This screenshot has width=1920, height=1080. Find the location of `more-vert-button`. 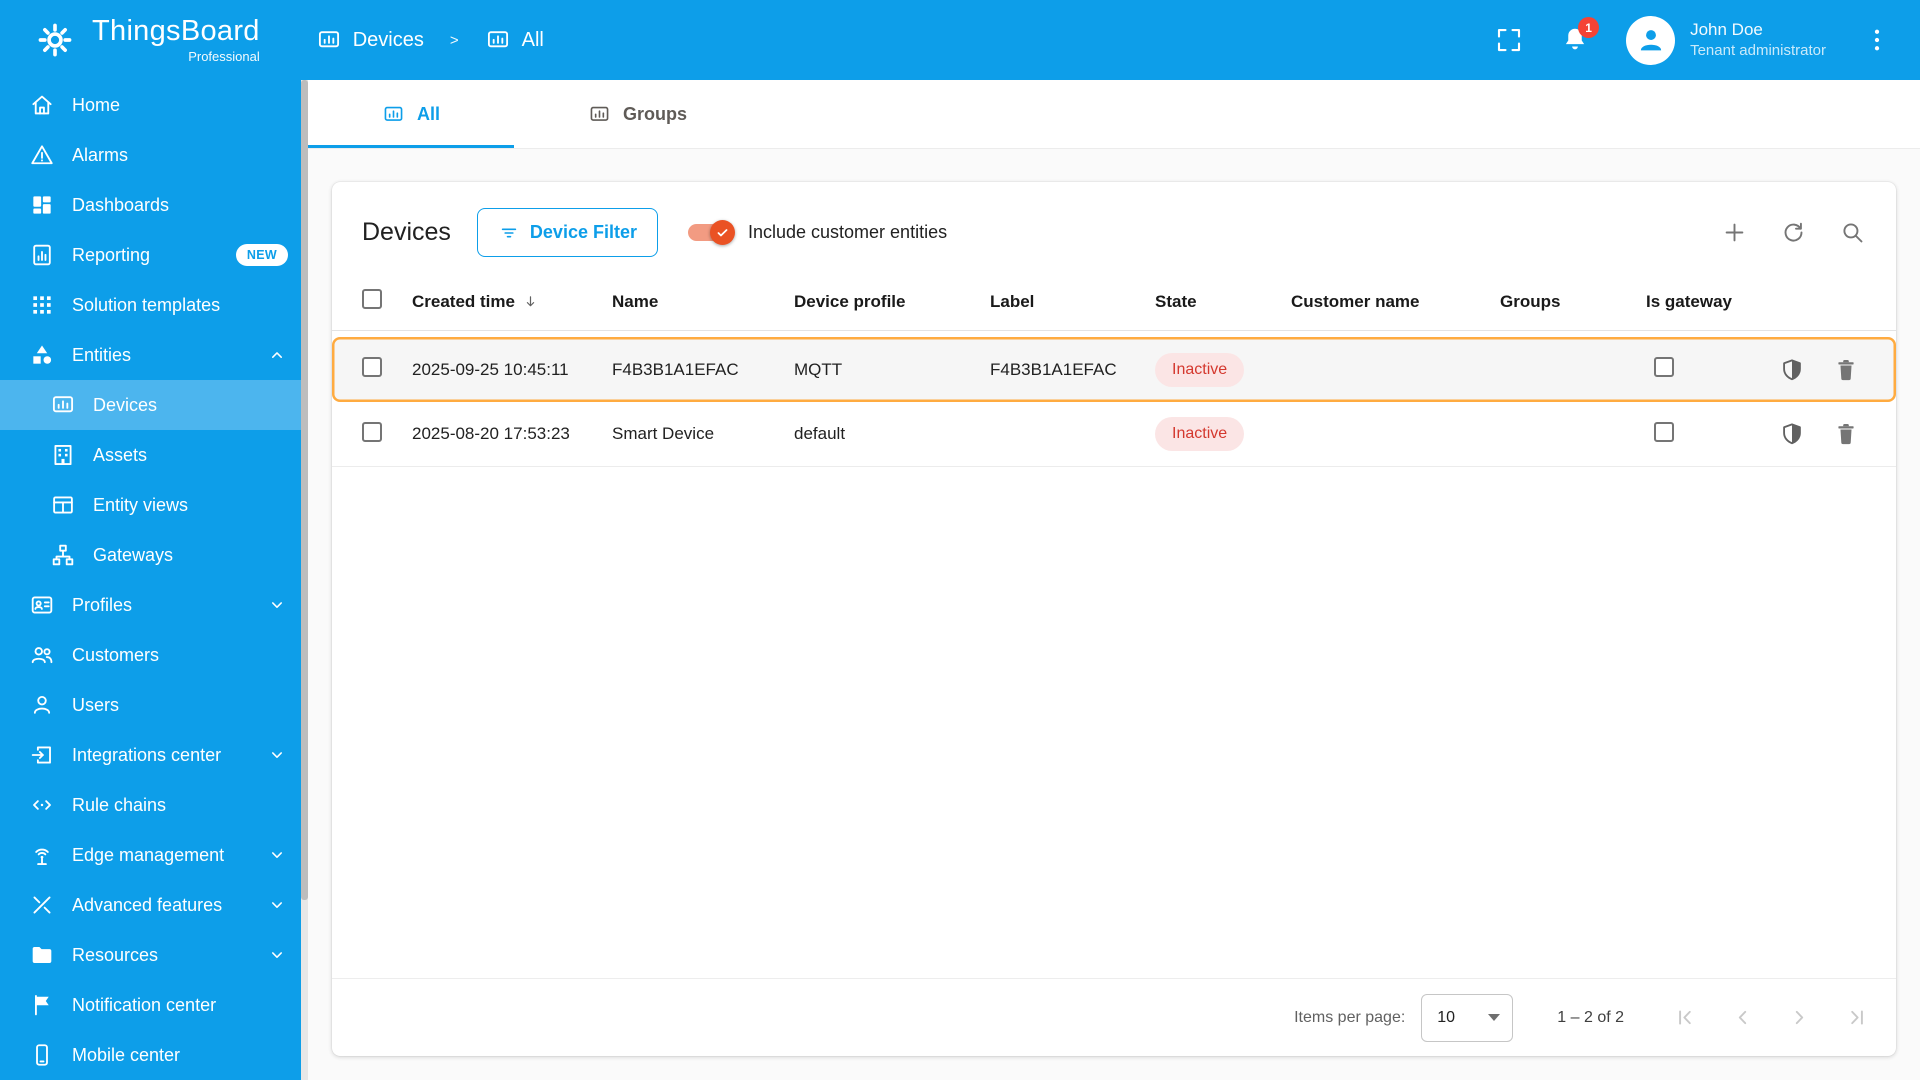

more-vert-button is located at coordinates (1877, 40).